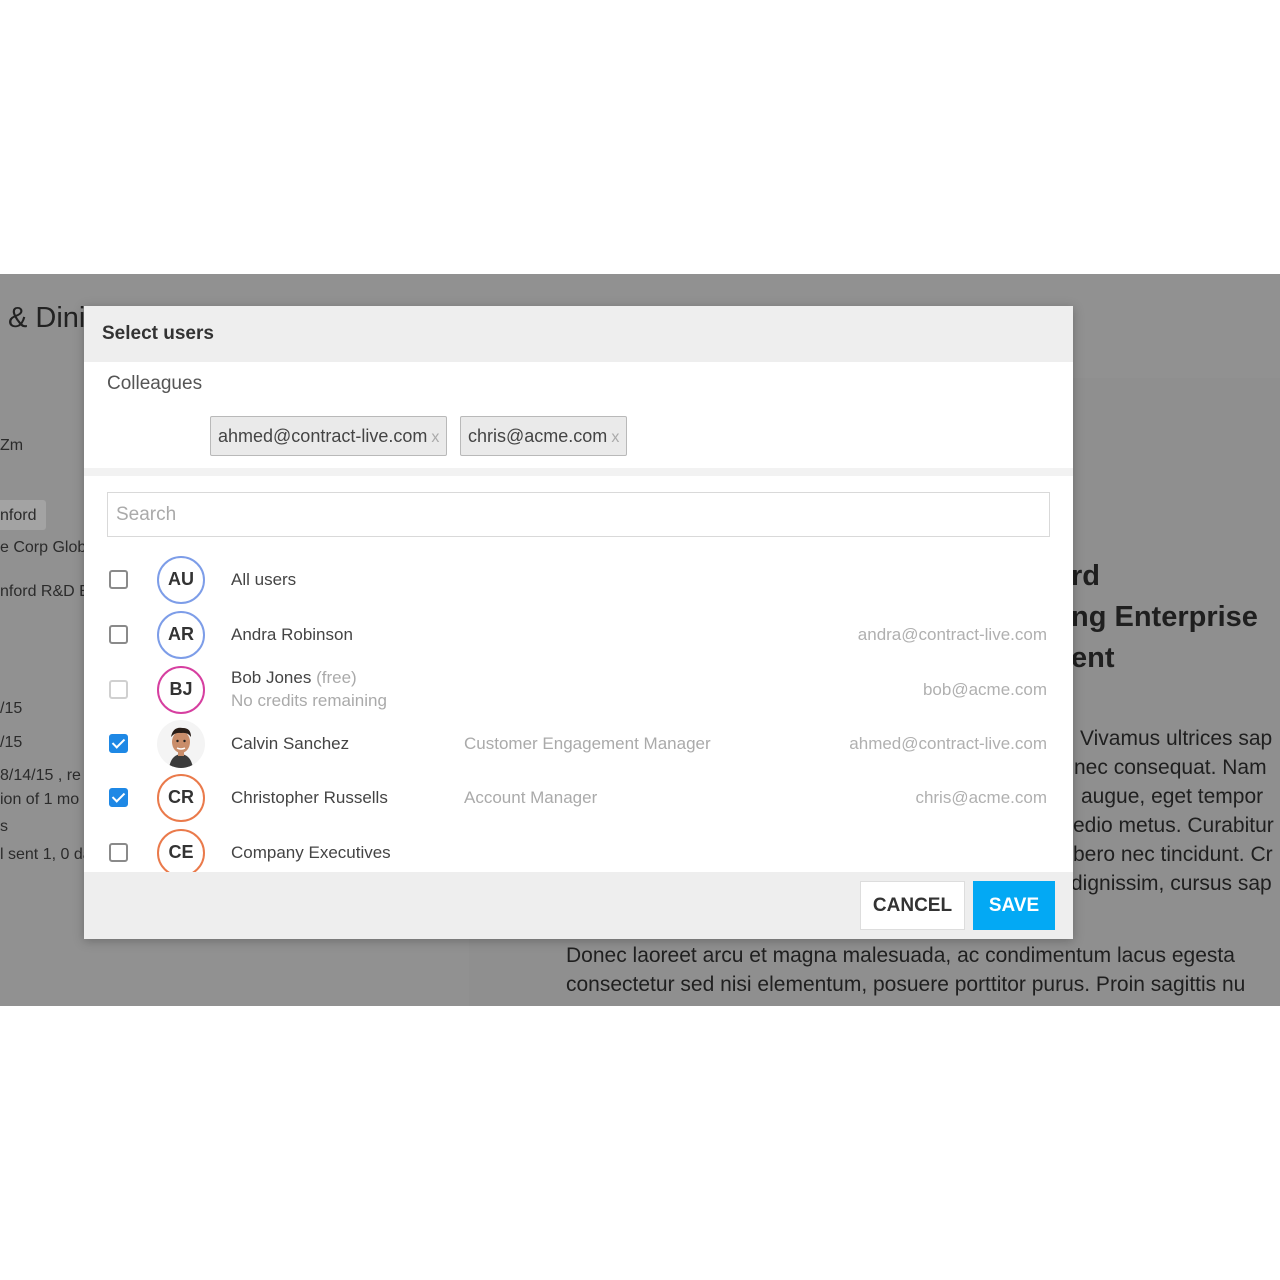 This screenshot has height=1280, width=1280. I want to click on selected-user-tag: chris@acme.com x, so click(544, 436).